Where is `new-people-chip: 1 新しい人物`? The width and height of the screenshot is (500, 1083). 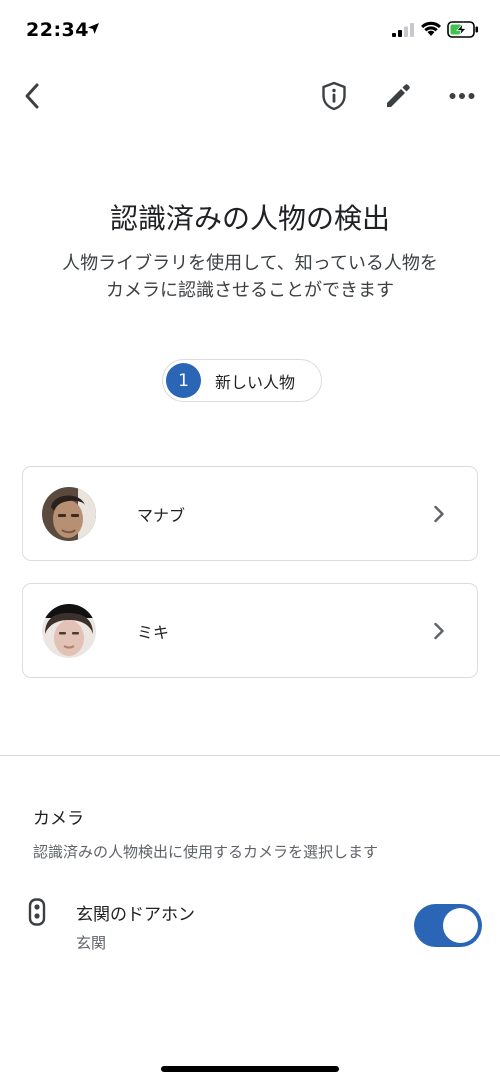
new-people-chip: 1 新しい人物 is located at coordinates (242, 380).